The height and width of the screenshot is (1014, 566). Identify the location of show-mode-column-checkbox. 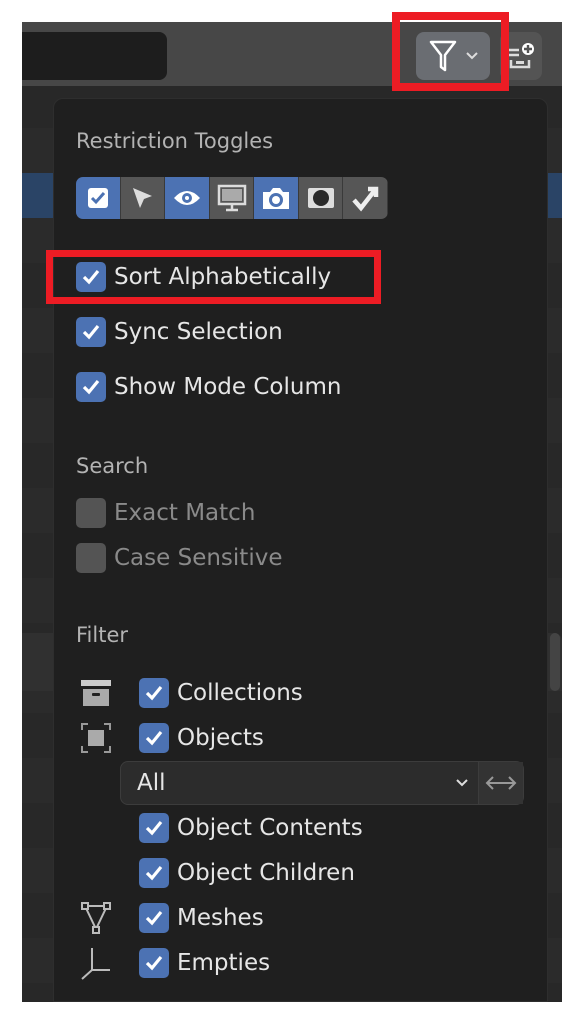
(91, 387).